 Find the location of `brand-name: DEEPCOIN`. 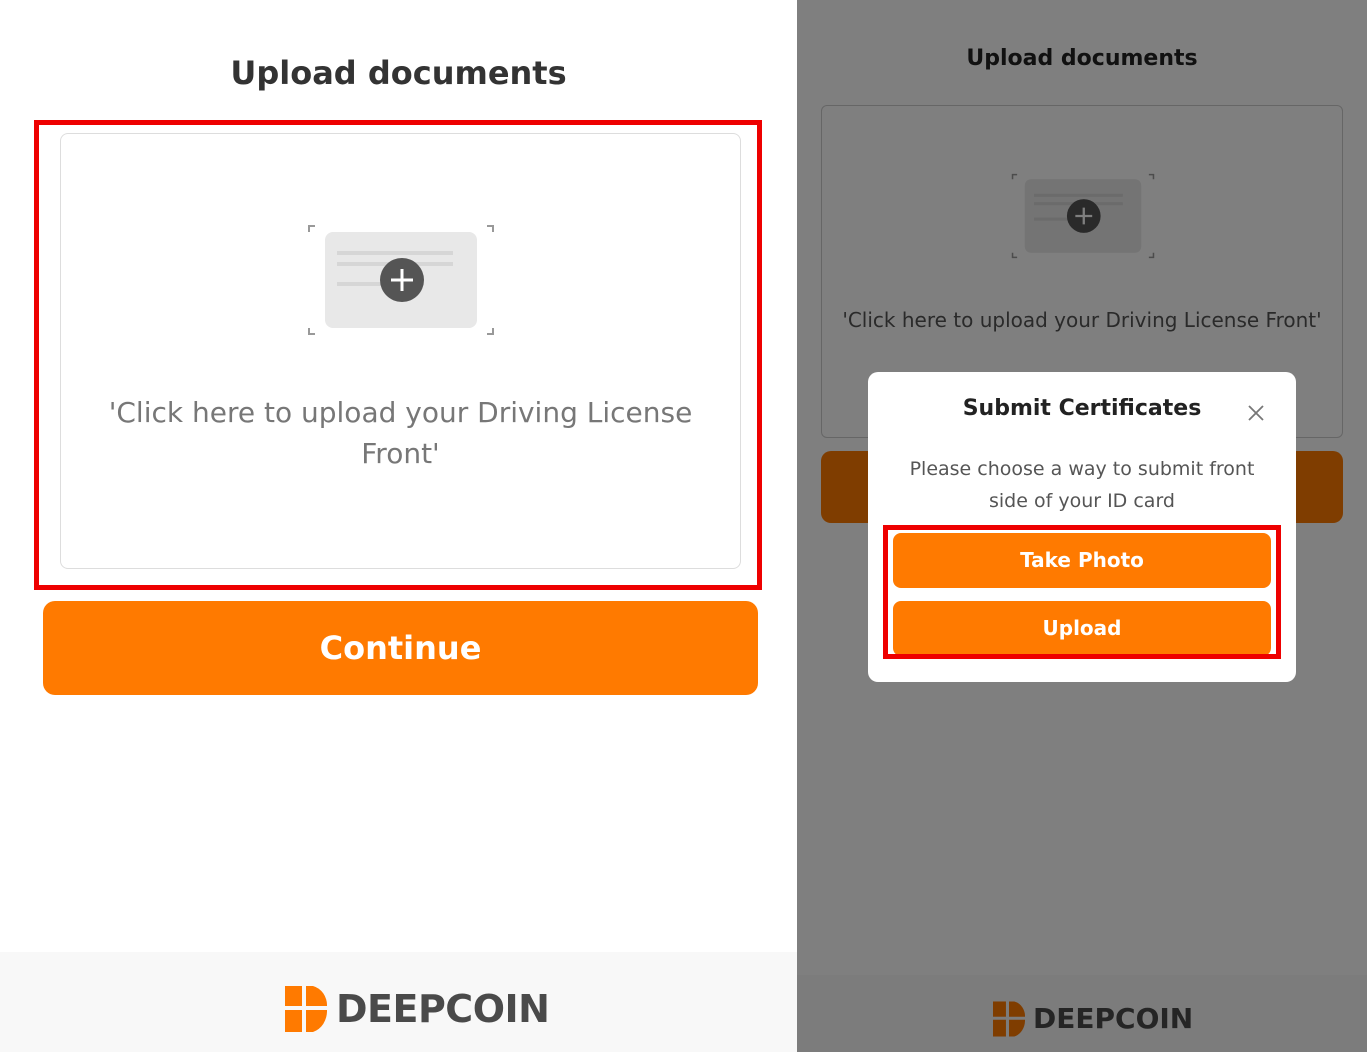

brand-name: DEEPCOIN is located at coordinates (443, 1009).